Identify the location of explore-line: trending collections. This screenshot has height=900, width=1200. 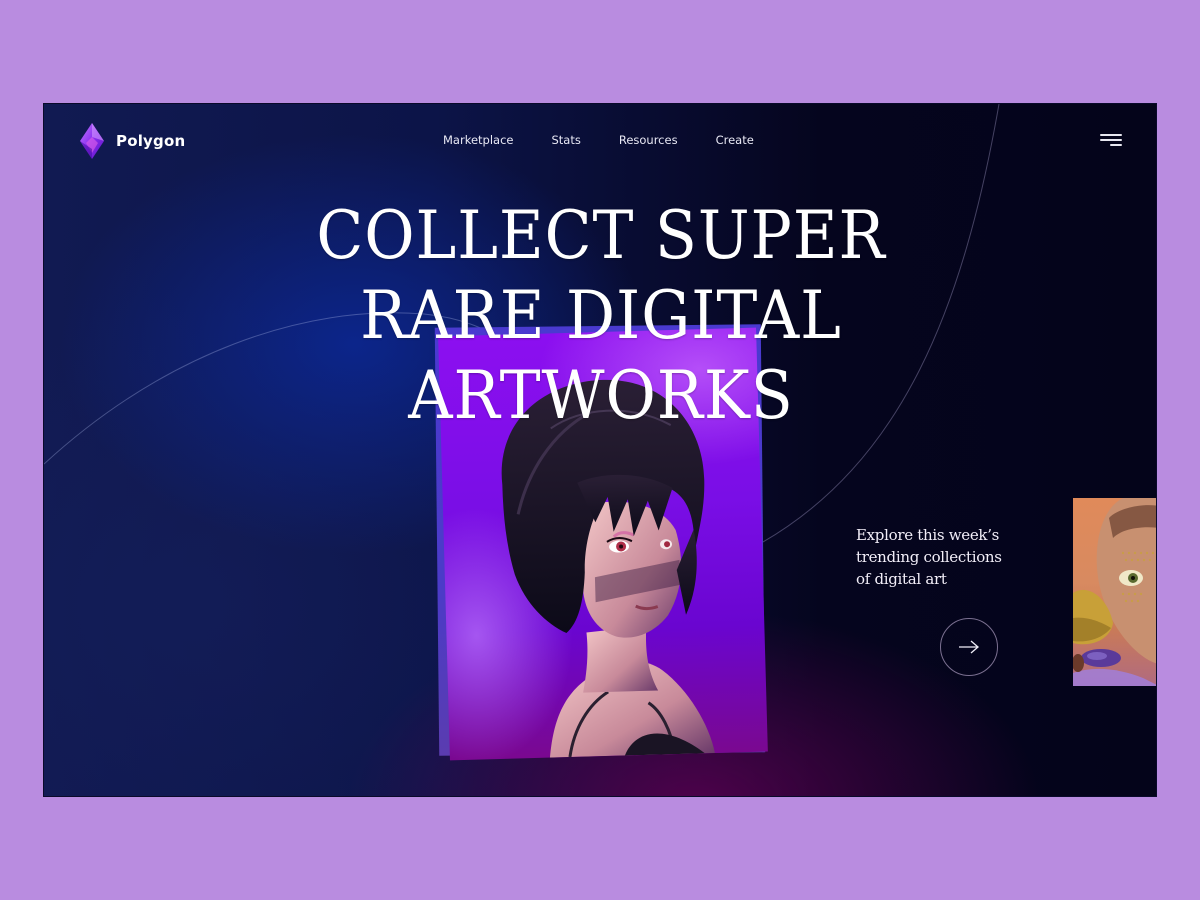
(929, 557).